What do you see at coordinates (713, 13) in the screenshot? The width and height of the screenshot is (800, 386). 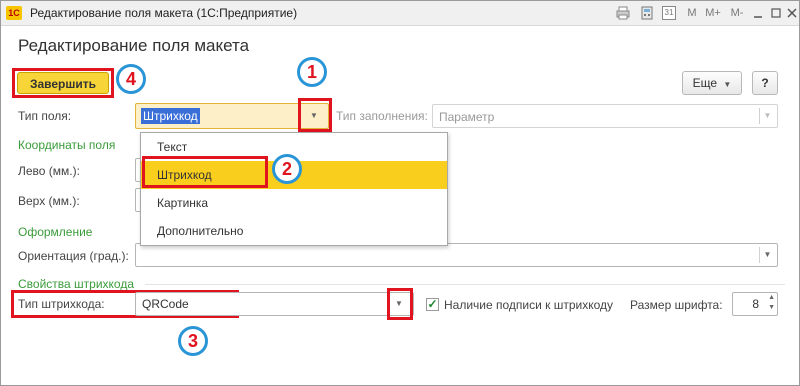 I see `memory-plus-button: M+` at bounding box center [713, 13].